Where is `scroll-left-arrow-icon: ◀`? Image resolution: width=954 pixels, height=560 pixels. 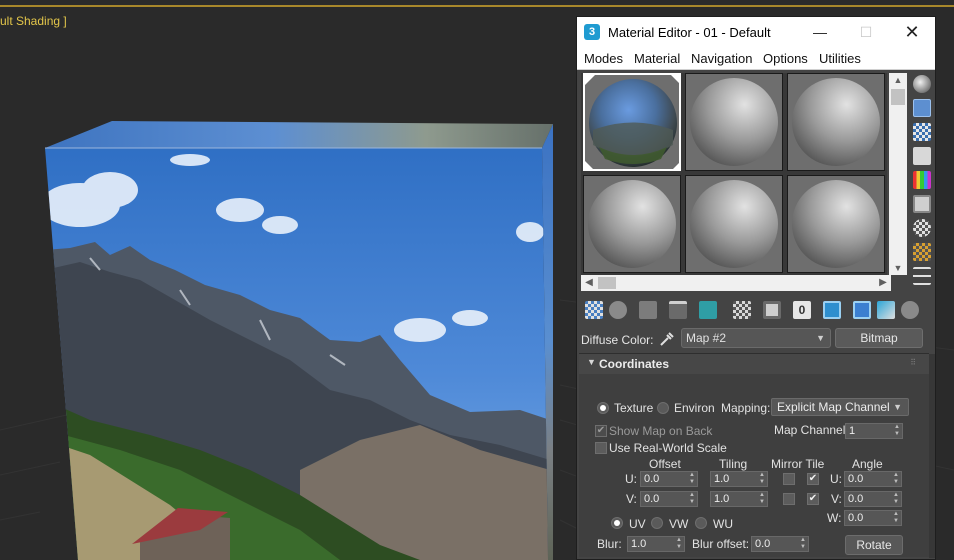 scroll-left-arrow-icon: ◀ is located at coordinates (589, 283).